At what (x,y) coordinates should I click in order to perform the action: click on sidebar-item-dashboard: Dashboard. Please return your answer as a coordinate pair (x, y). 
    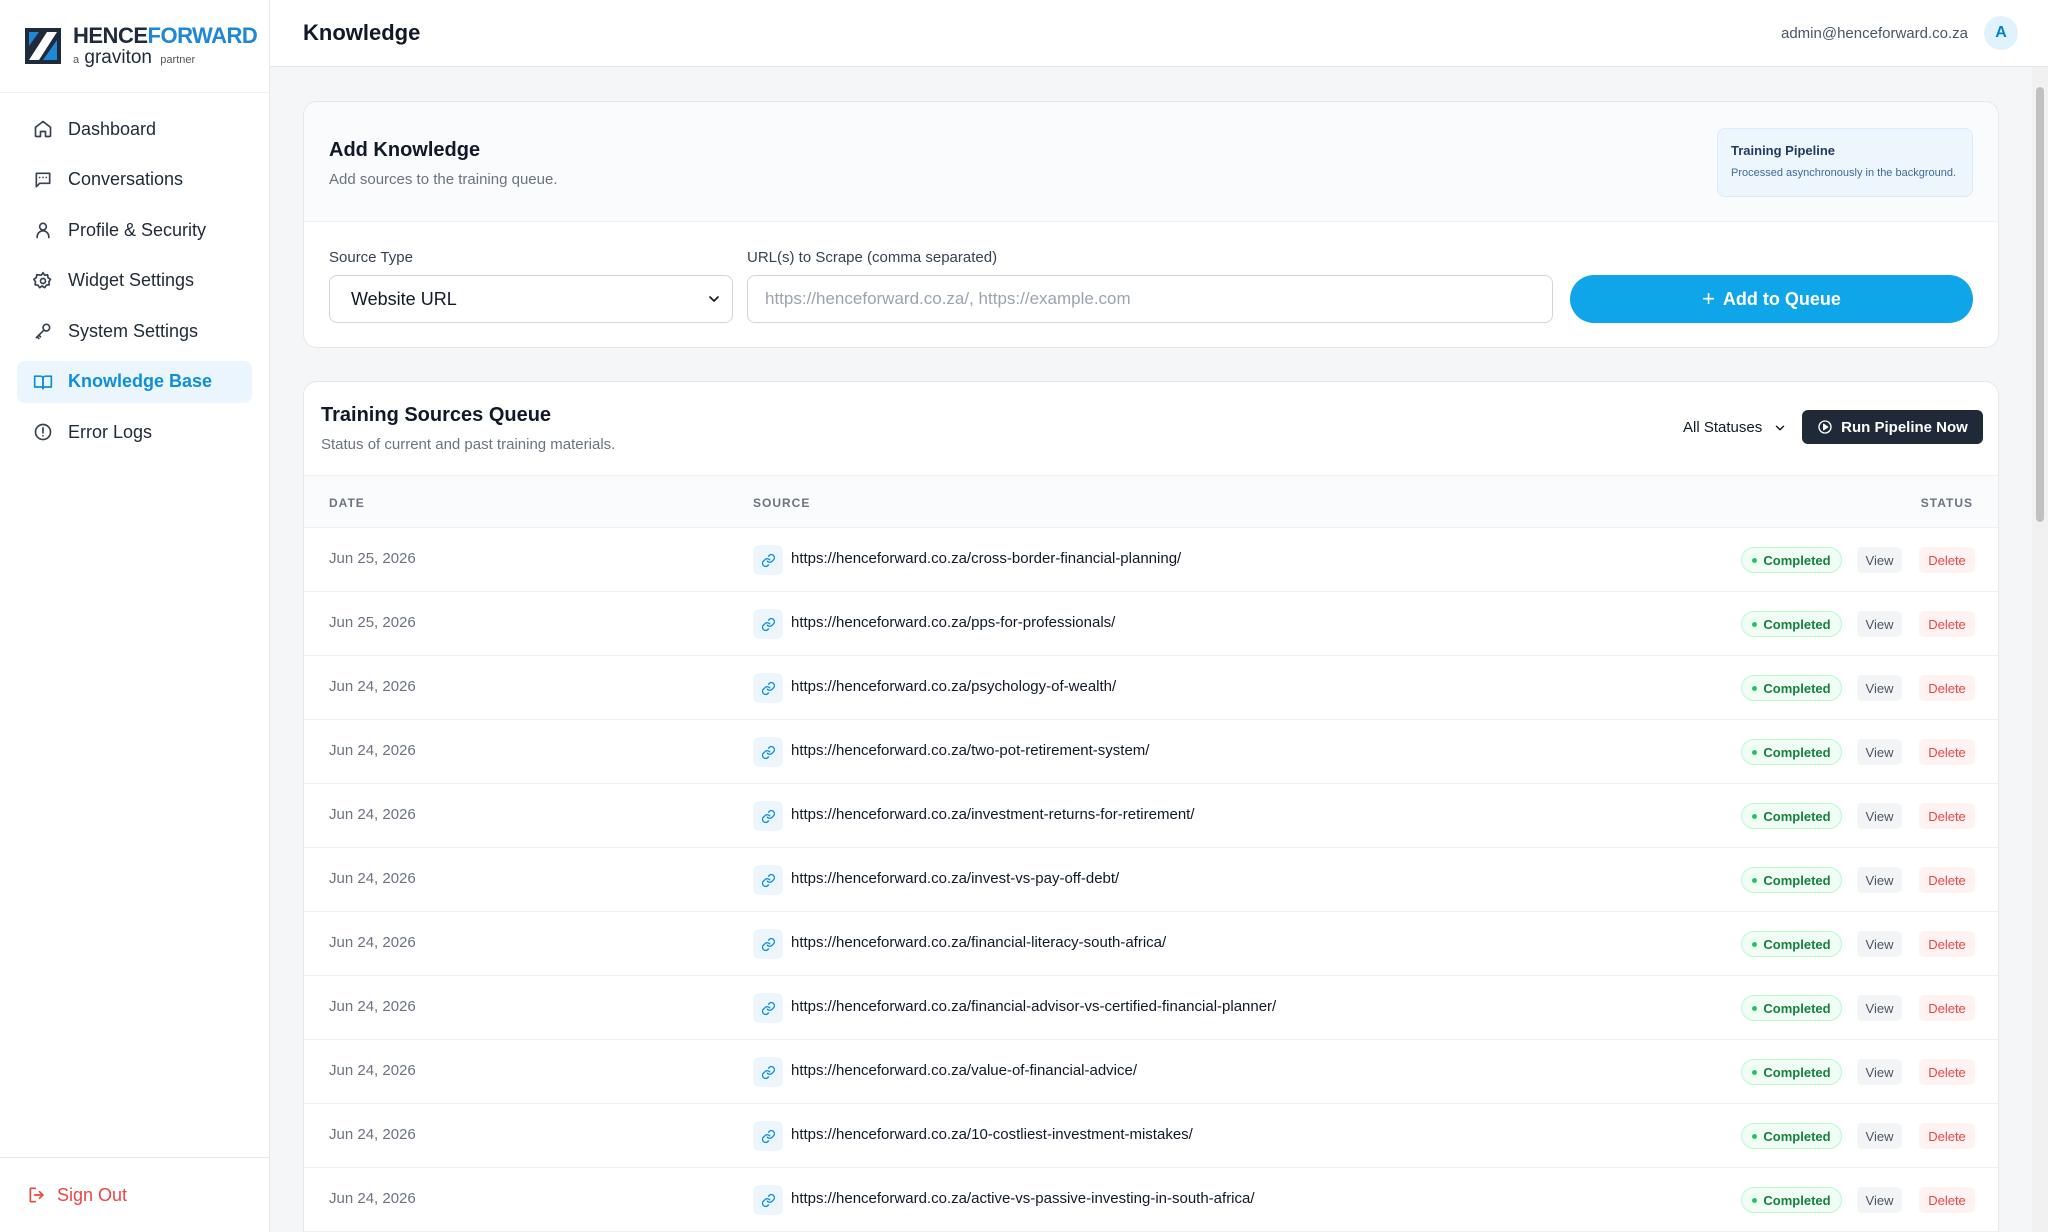
    Looking at the image, I should click on (134, 129).